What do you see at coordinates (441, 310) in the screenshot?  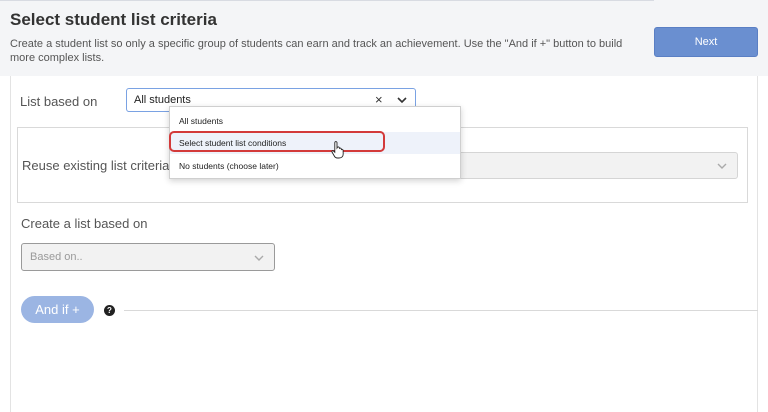 I see `divider` at bounding box center [441, 310].